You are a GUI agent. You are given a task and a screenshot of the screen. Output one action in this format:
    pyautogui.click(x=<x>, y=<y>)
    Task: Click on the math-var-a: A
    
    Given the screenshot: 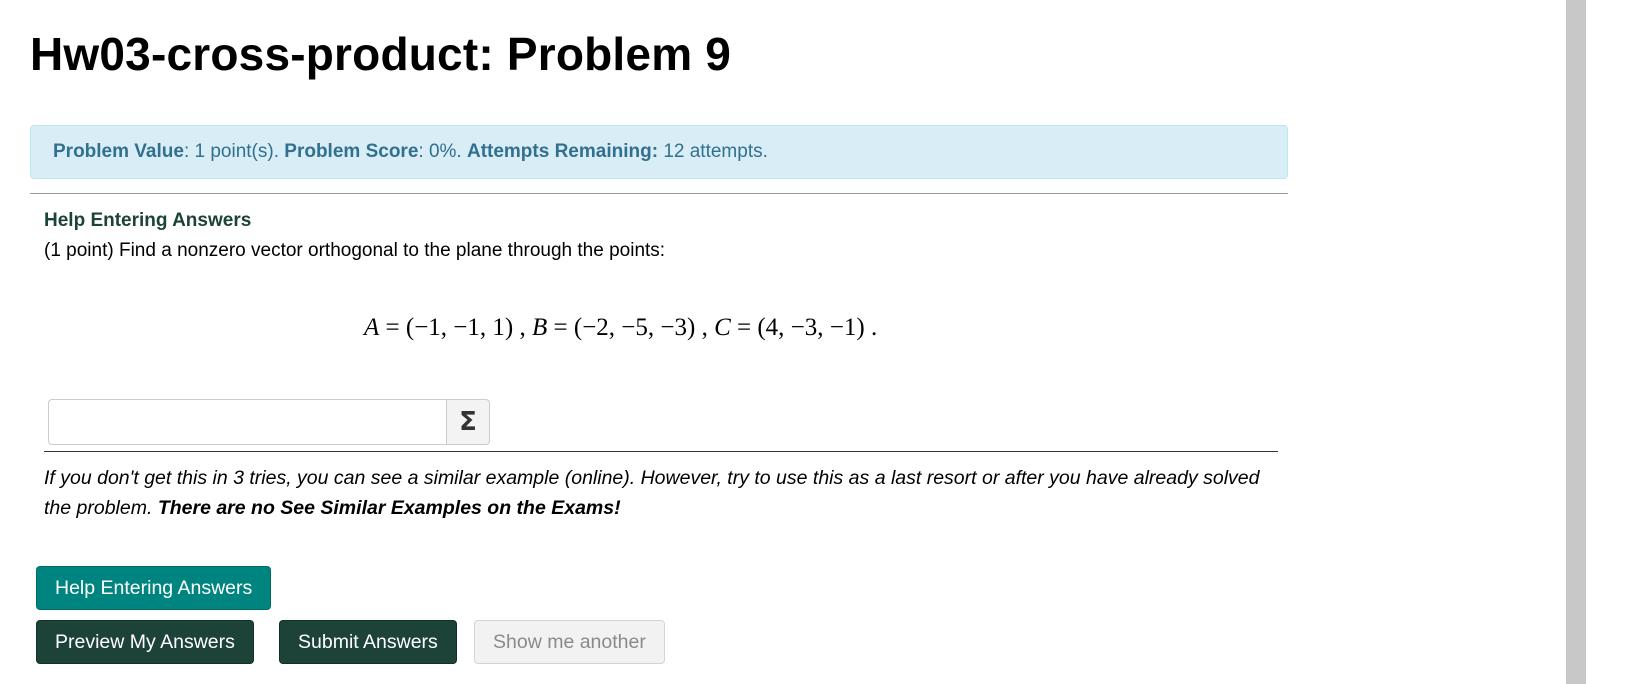 What is the action you would take?
    pyautogui.click(x=372, y=327)
    